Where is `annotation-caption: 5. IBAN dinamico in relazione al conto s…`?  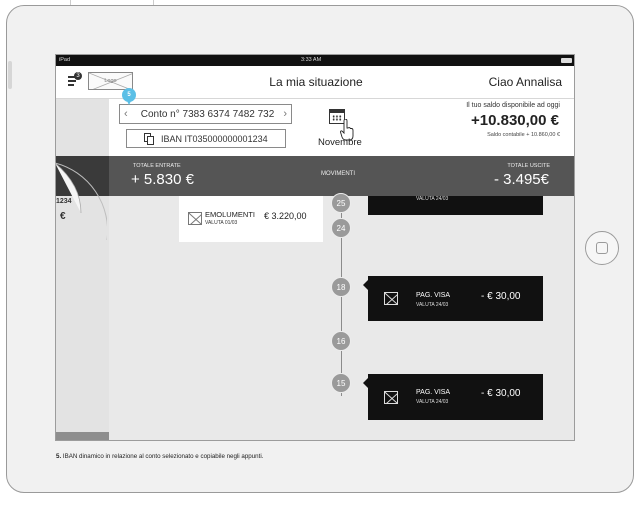 annotation-caption: 5. IBAN dinamico in relazione al conto s… is located at coordinates (159, 456).